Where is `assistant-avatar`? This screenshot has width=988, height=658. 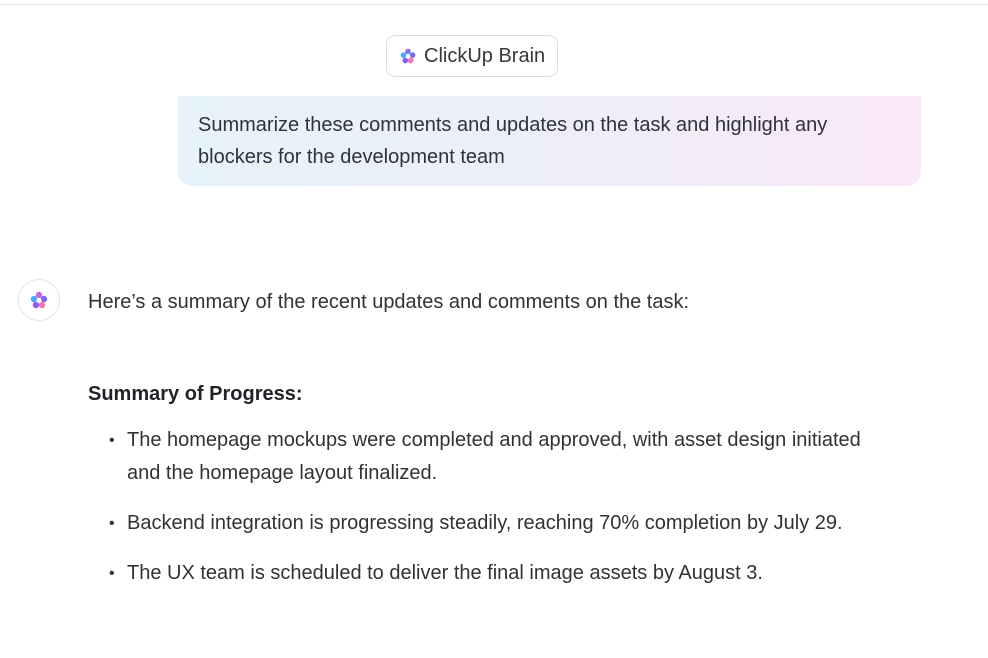 assistant-avatar is located at coordinates (39, 300).